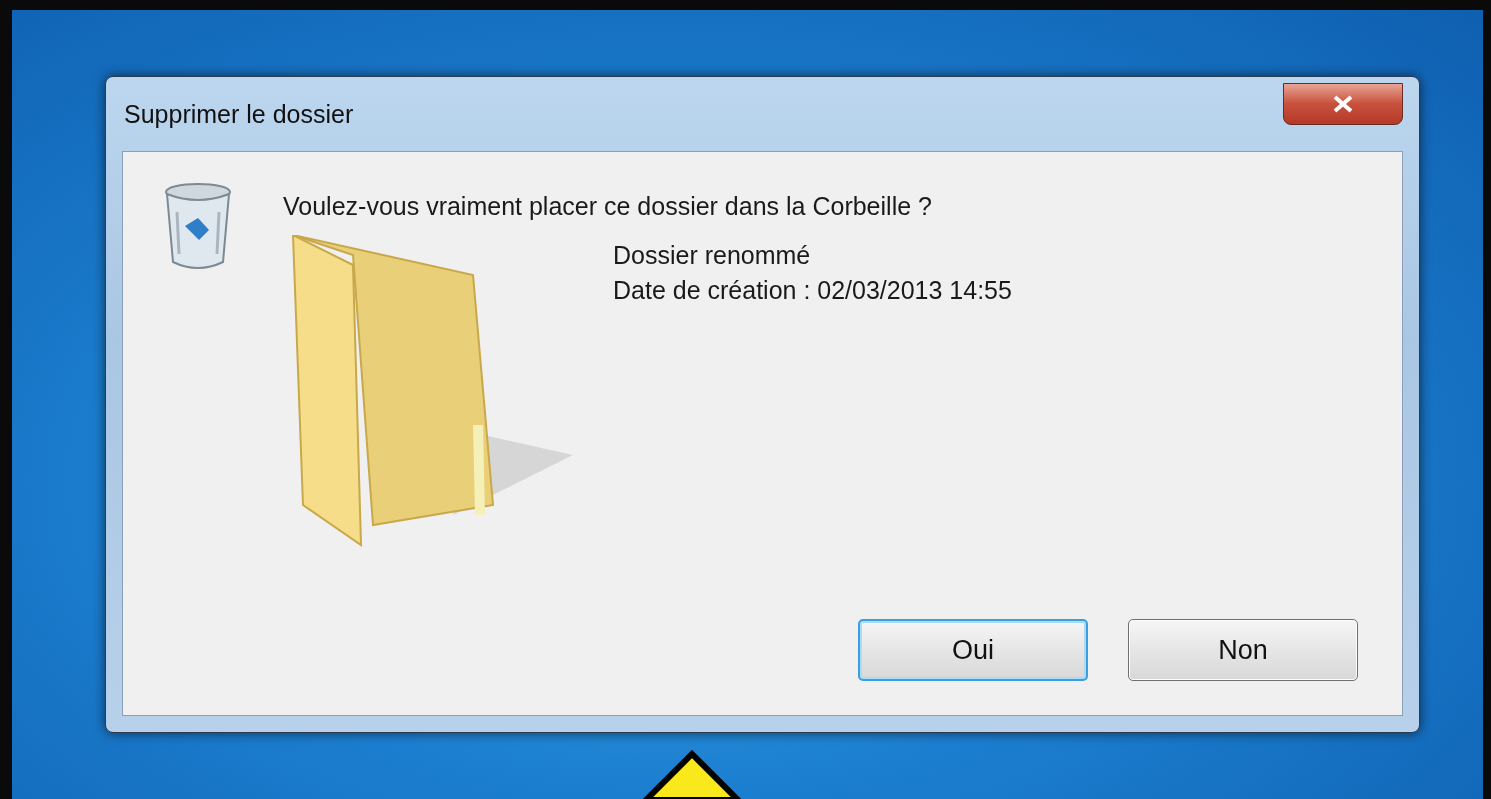 This screenshot has height=799, width=1491. I want to click on dialog-button: Oui, so click(973, 650).